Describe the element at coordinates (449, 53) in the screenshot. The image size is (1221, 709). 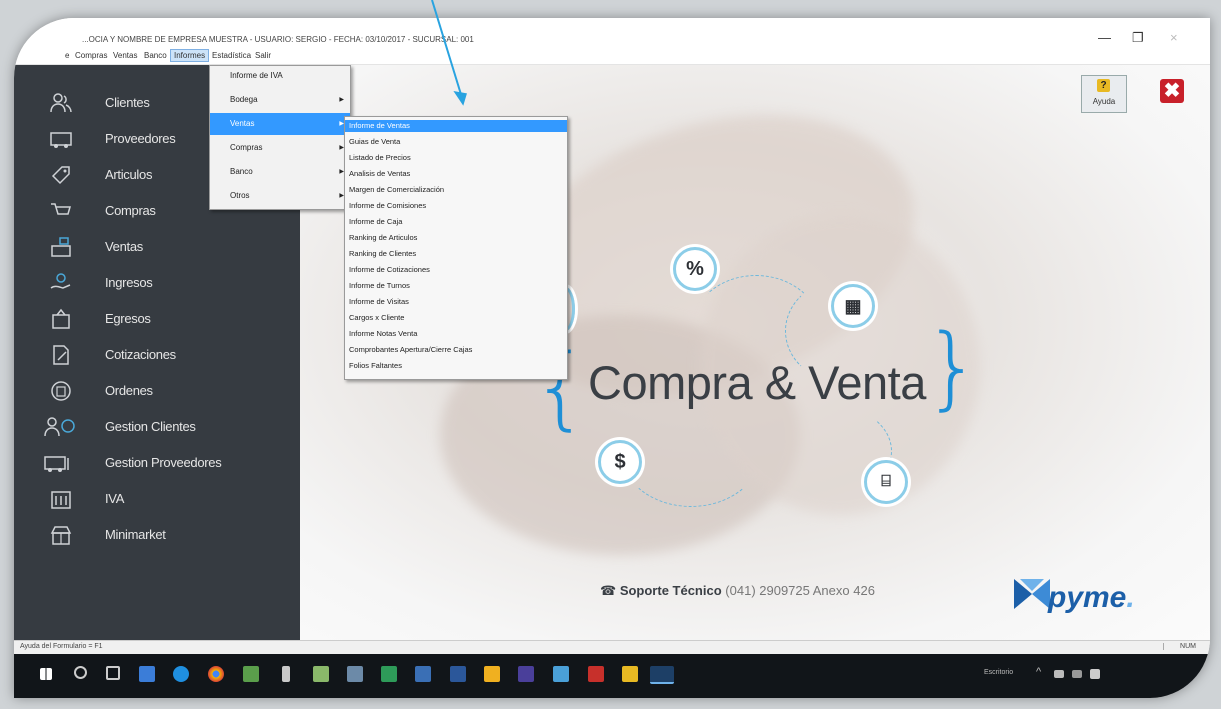
I see `annotation-arrow` at that location.